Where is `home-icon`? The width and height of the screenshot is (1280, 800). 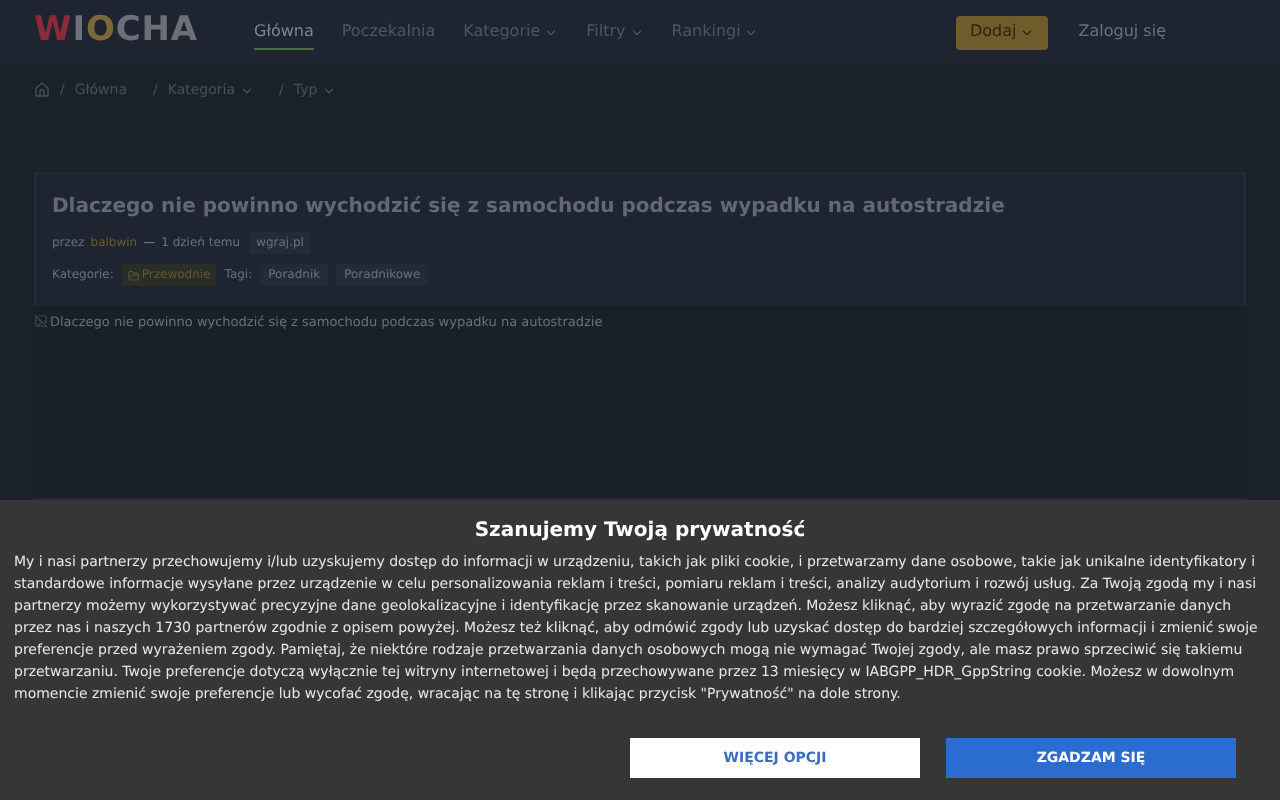
home-icon is located at coordinates (42, 90).